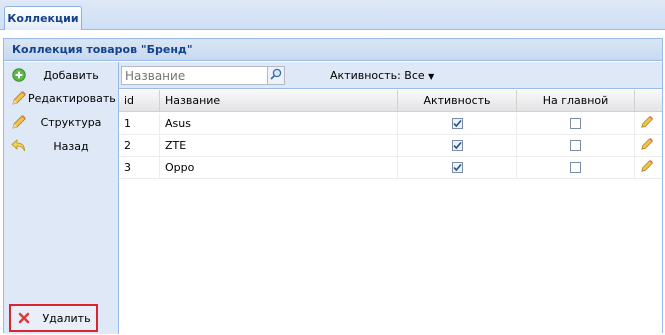 The width and height of the screenshot is (665, 335). I want to click on add-button: Добавить, so click(62, 75).